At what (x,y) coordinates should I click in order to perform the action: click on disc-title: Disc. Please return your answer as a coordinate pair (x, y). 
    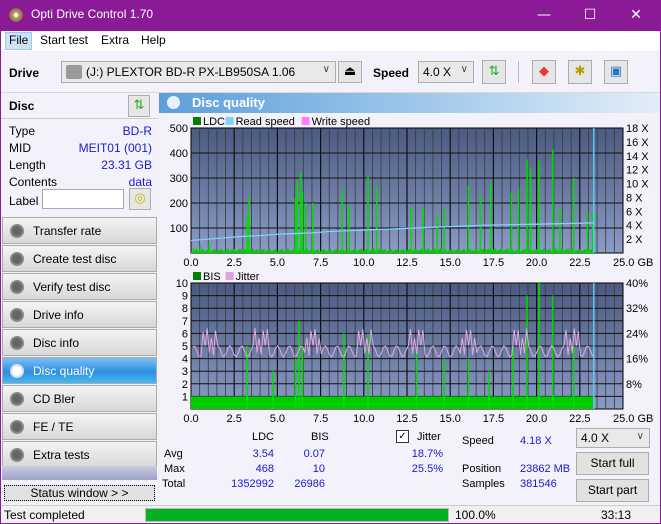
    Looking at the image, I should click on (22, 106).